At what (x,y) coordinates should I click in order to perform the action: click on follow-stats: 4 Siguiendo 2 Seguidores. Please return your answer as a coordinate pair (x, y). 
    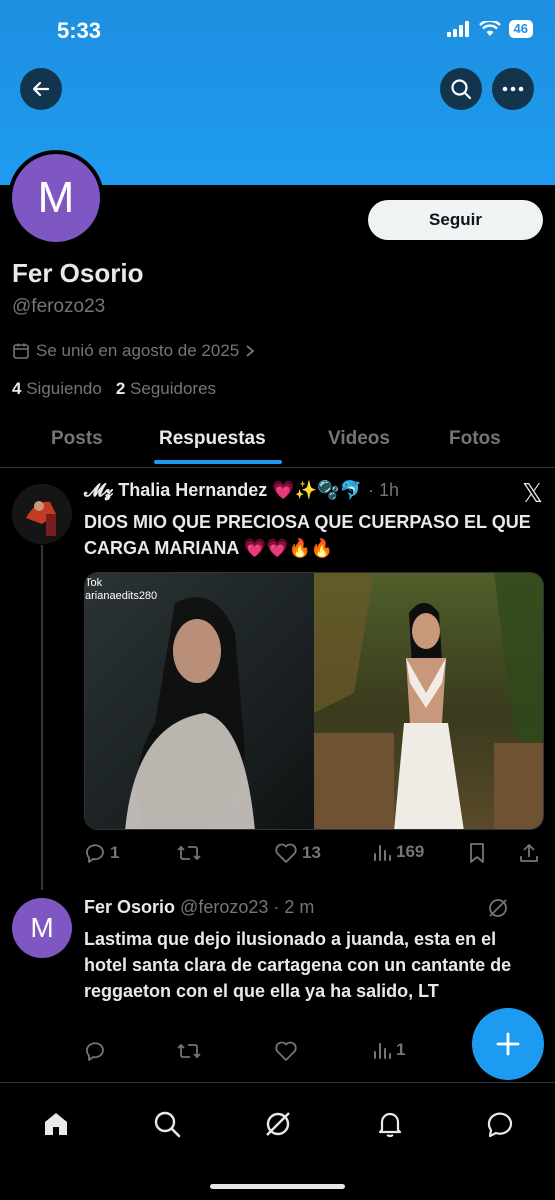
    Looking at the image, I should click on (114, 389).